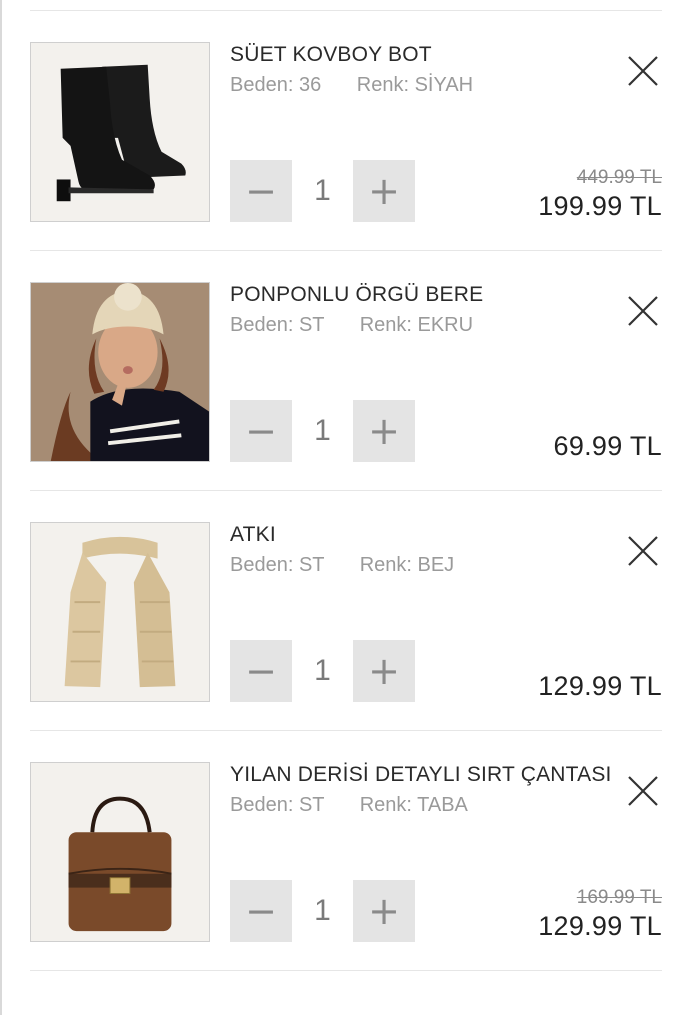 This screenshot has width=690, height=1015. Describe the element at coordinates (342, 565) in the screenshot. I see `product-attributes: Beden: ST Renk: BEJ` at that location.